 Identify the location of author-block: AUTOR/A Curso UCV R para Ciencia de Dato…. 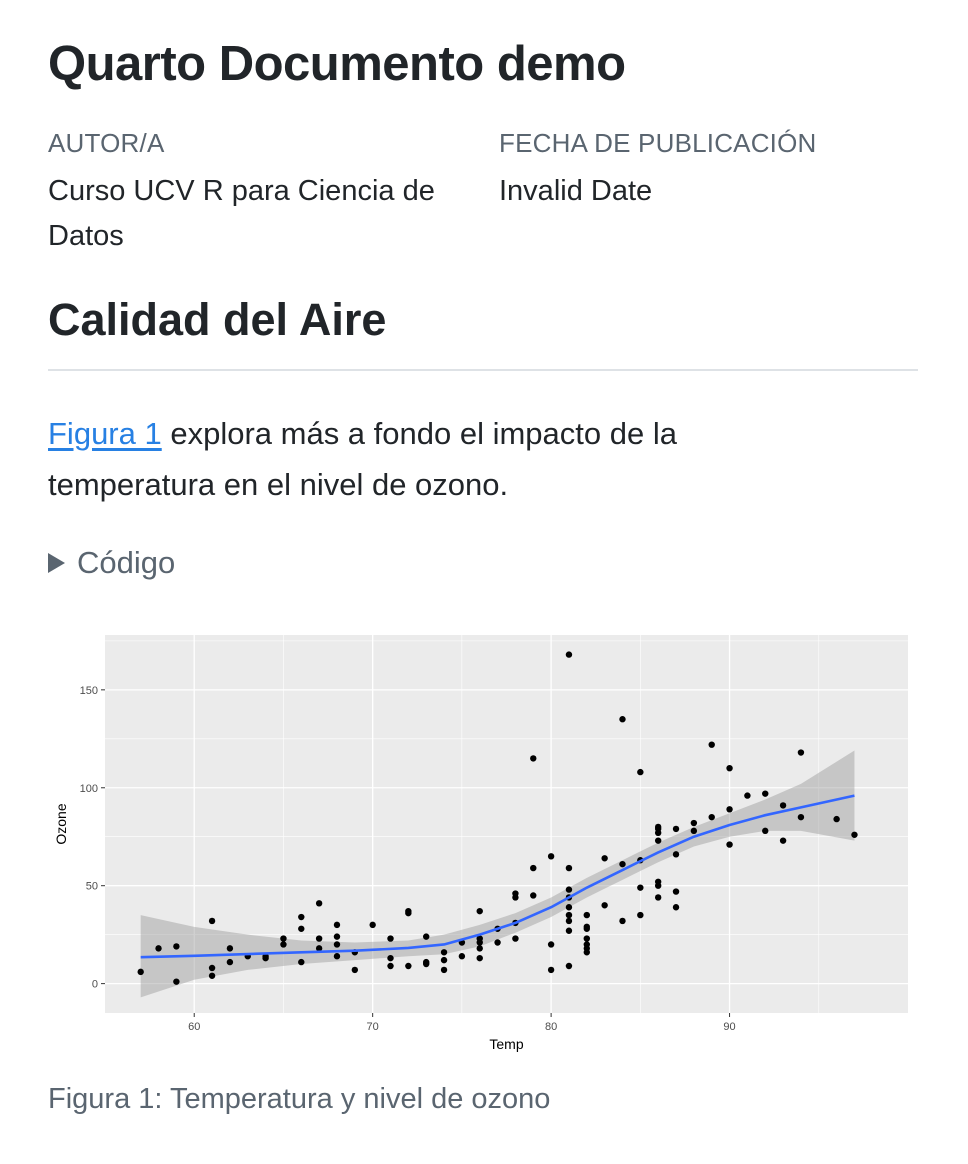
(258, 193).